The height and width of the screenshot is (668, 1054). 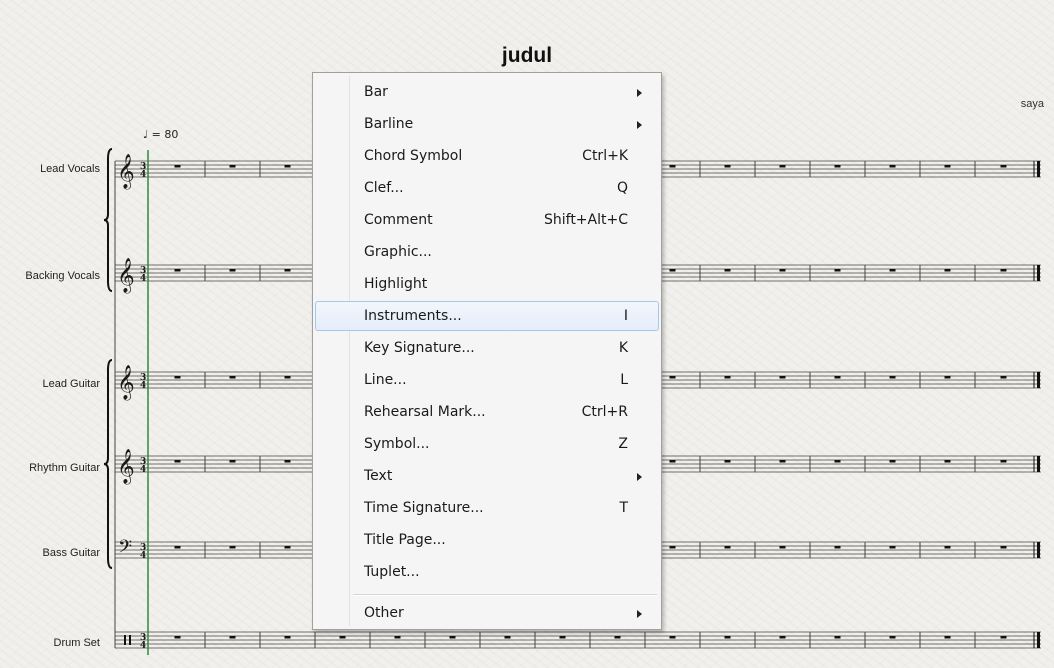 What do you see at coordinates (487, 444) in the screenshot?
I see `menu-item-symbol: Symbol... Z` at bounding box center [487, 444].